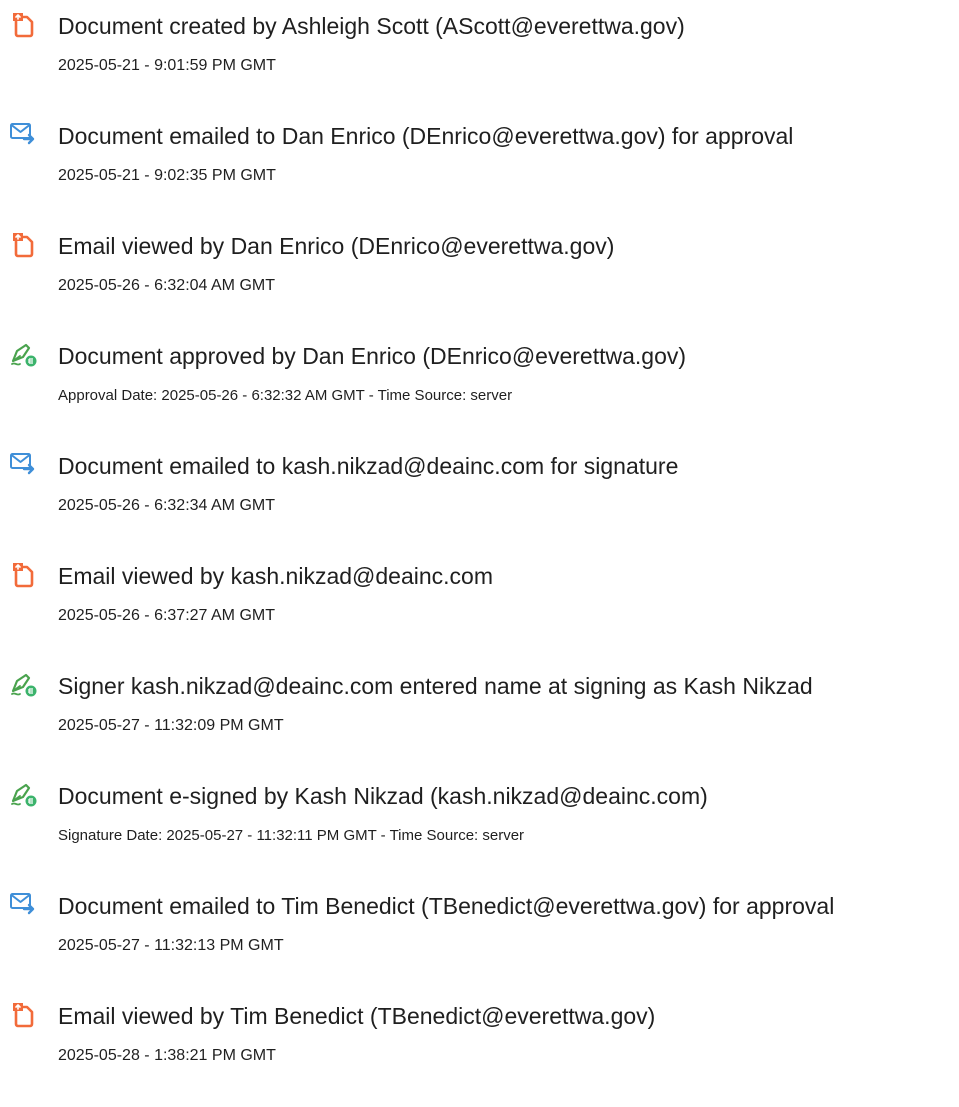 This screenshot has width=959, height=1107. I want to click on event-timestamp: 2025-05-21 - 9:02:35 PM GMT, so click(167, 175).